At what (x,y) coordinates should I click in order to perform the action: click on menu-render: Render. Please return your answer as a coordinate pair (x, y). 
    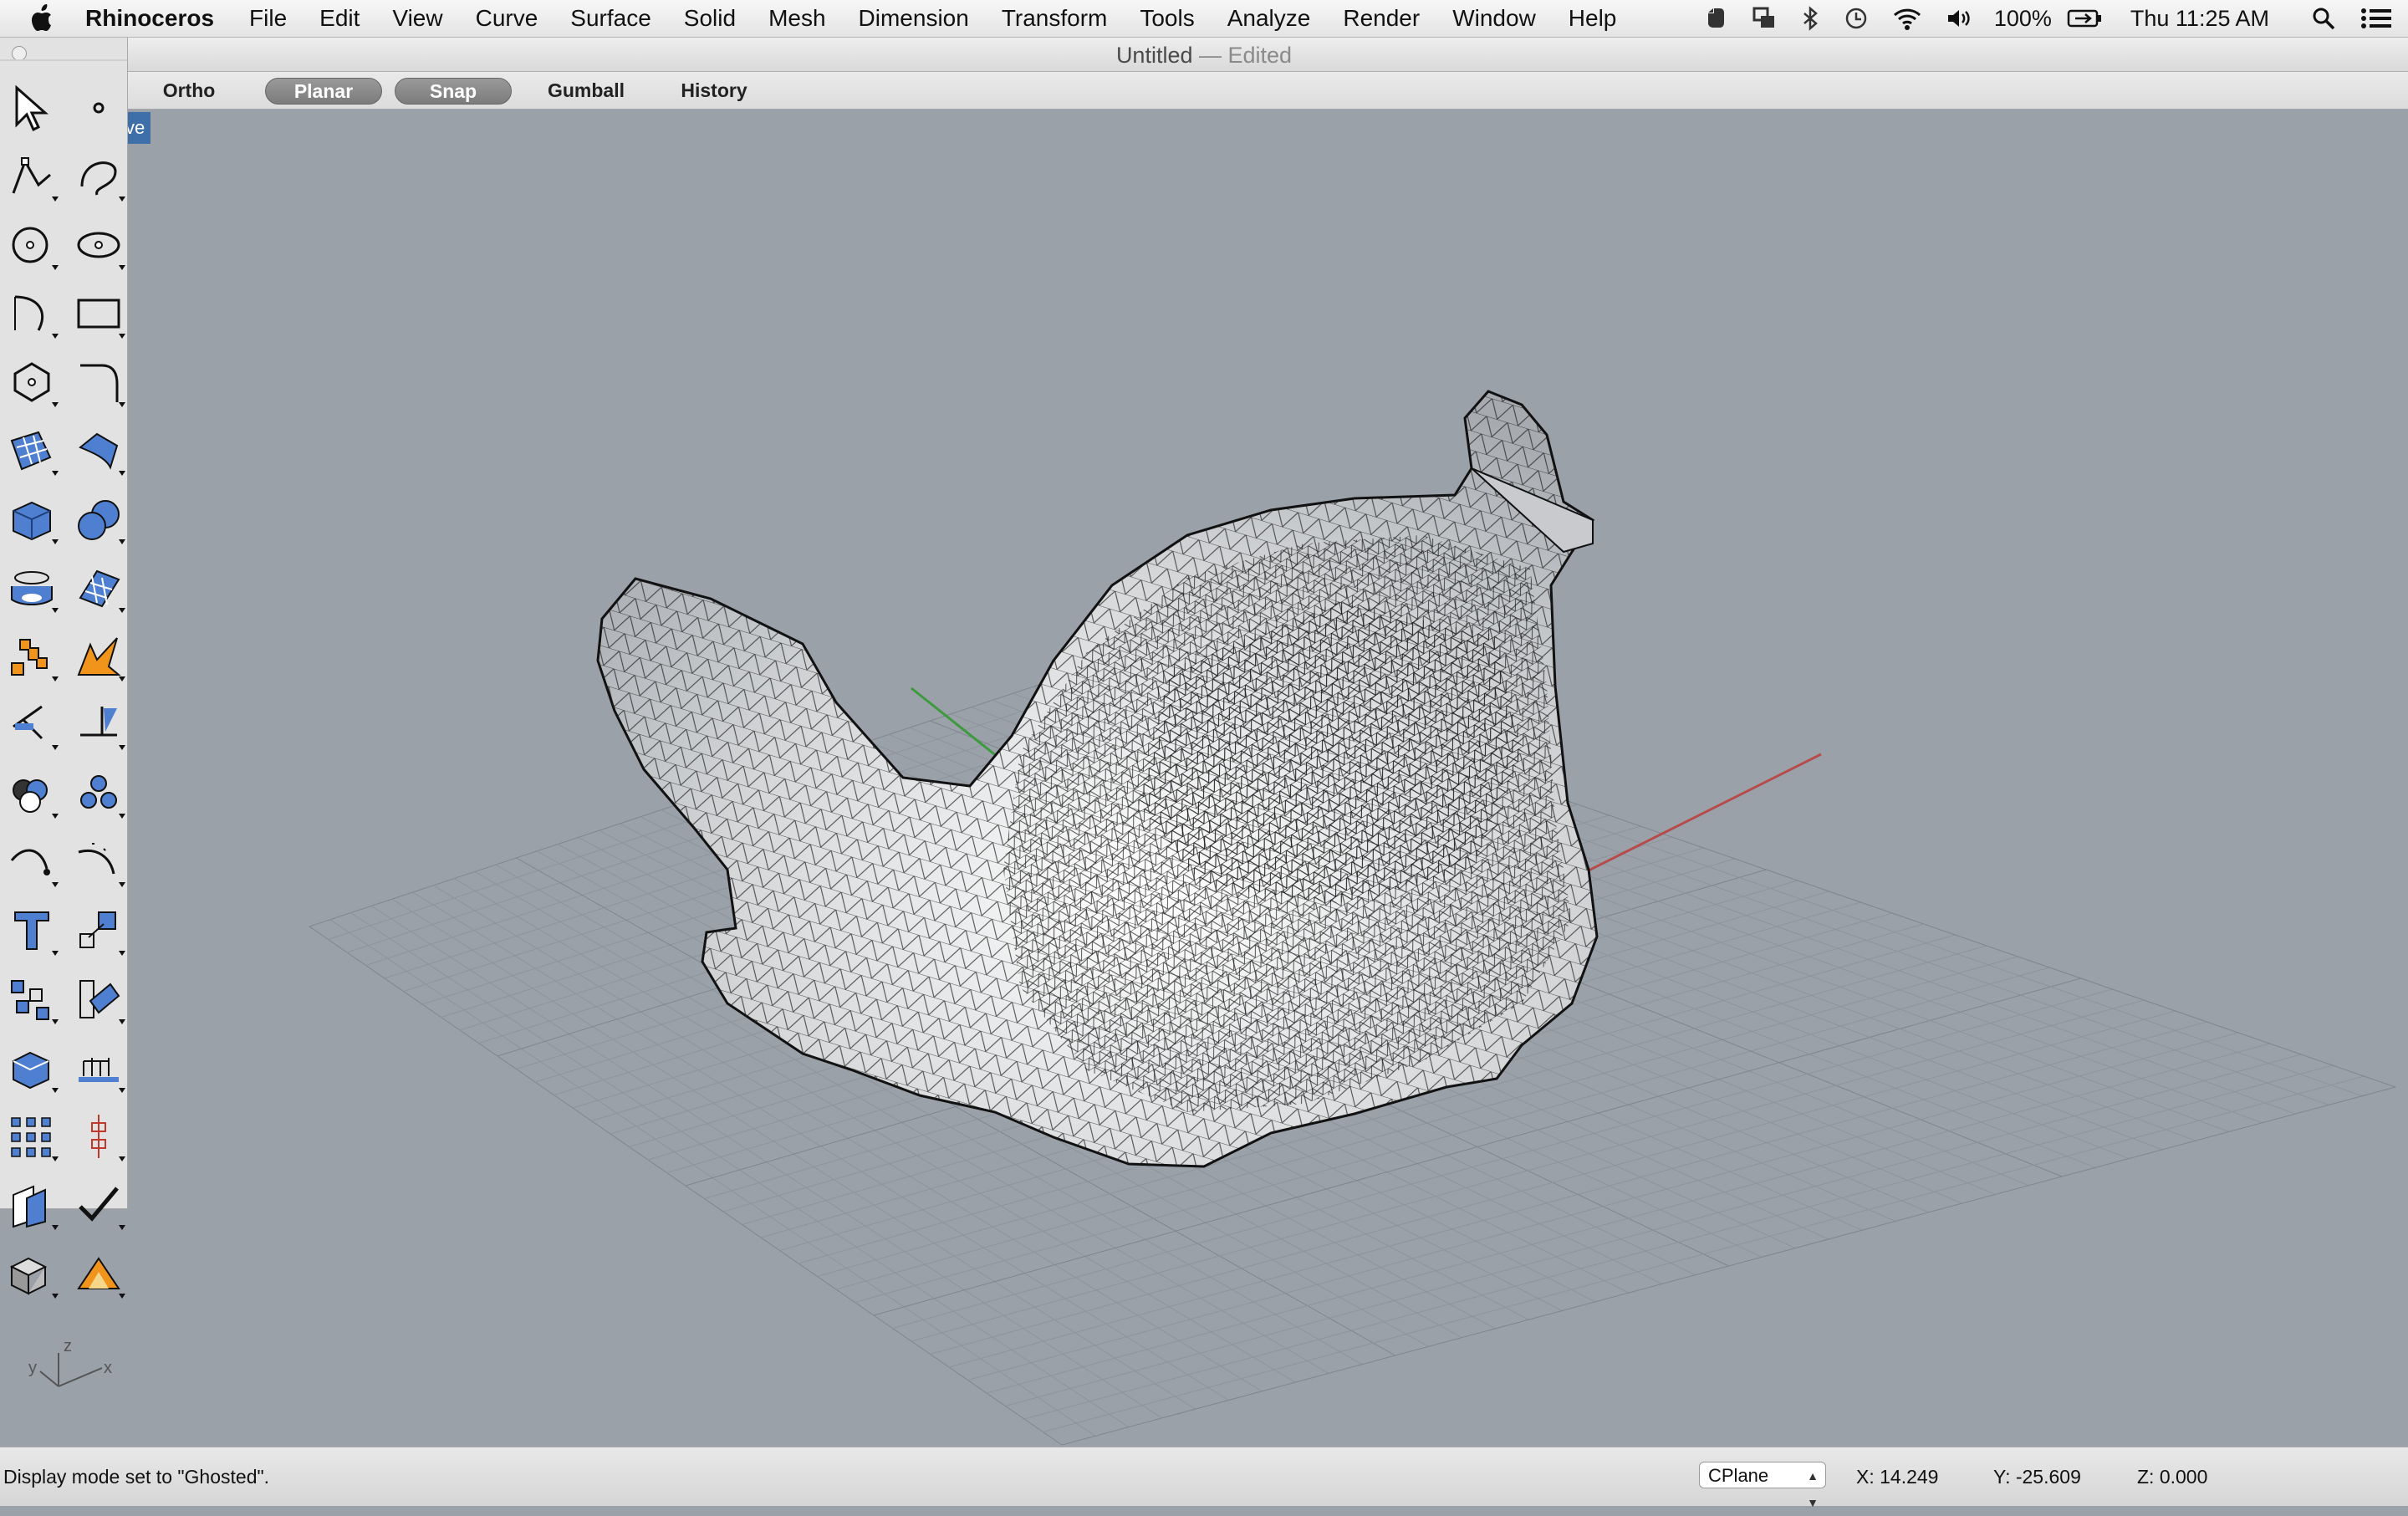
    Looking at the image, I should click on (1382, 18).